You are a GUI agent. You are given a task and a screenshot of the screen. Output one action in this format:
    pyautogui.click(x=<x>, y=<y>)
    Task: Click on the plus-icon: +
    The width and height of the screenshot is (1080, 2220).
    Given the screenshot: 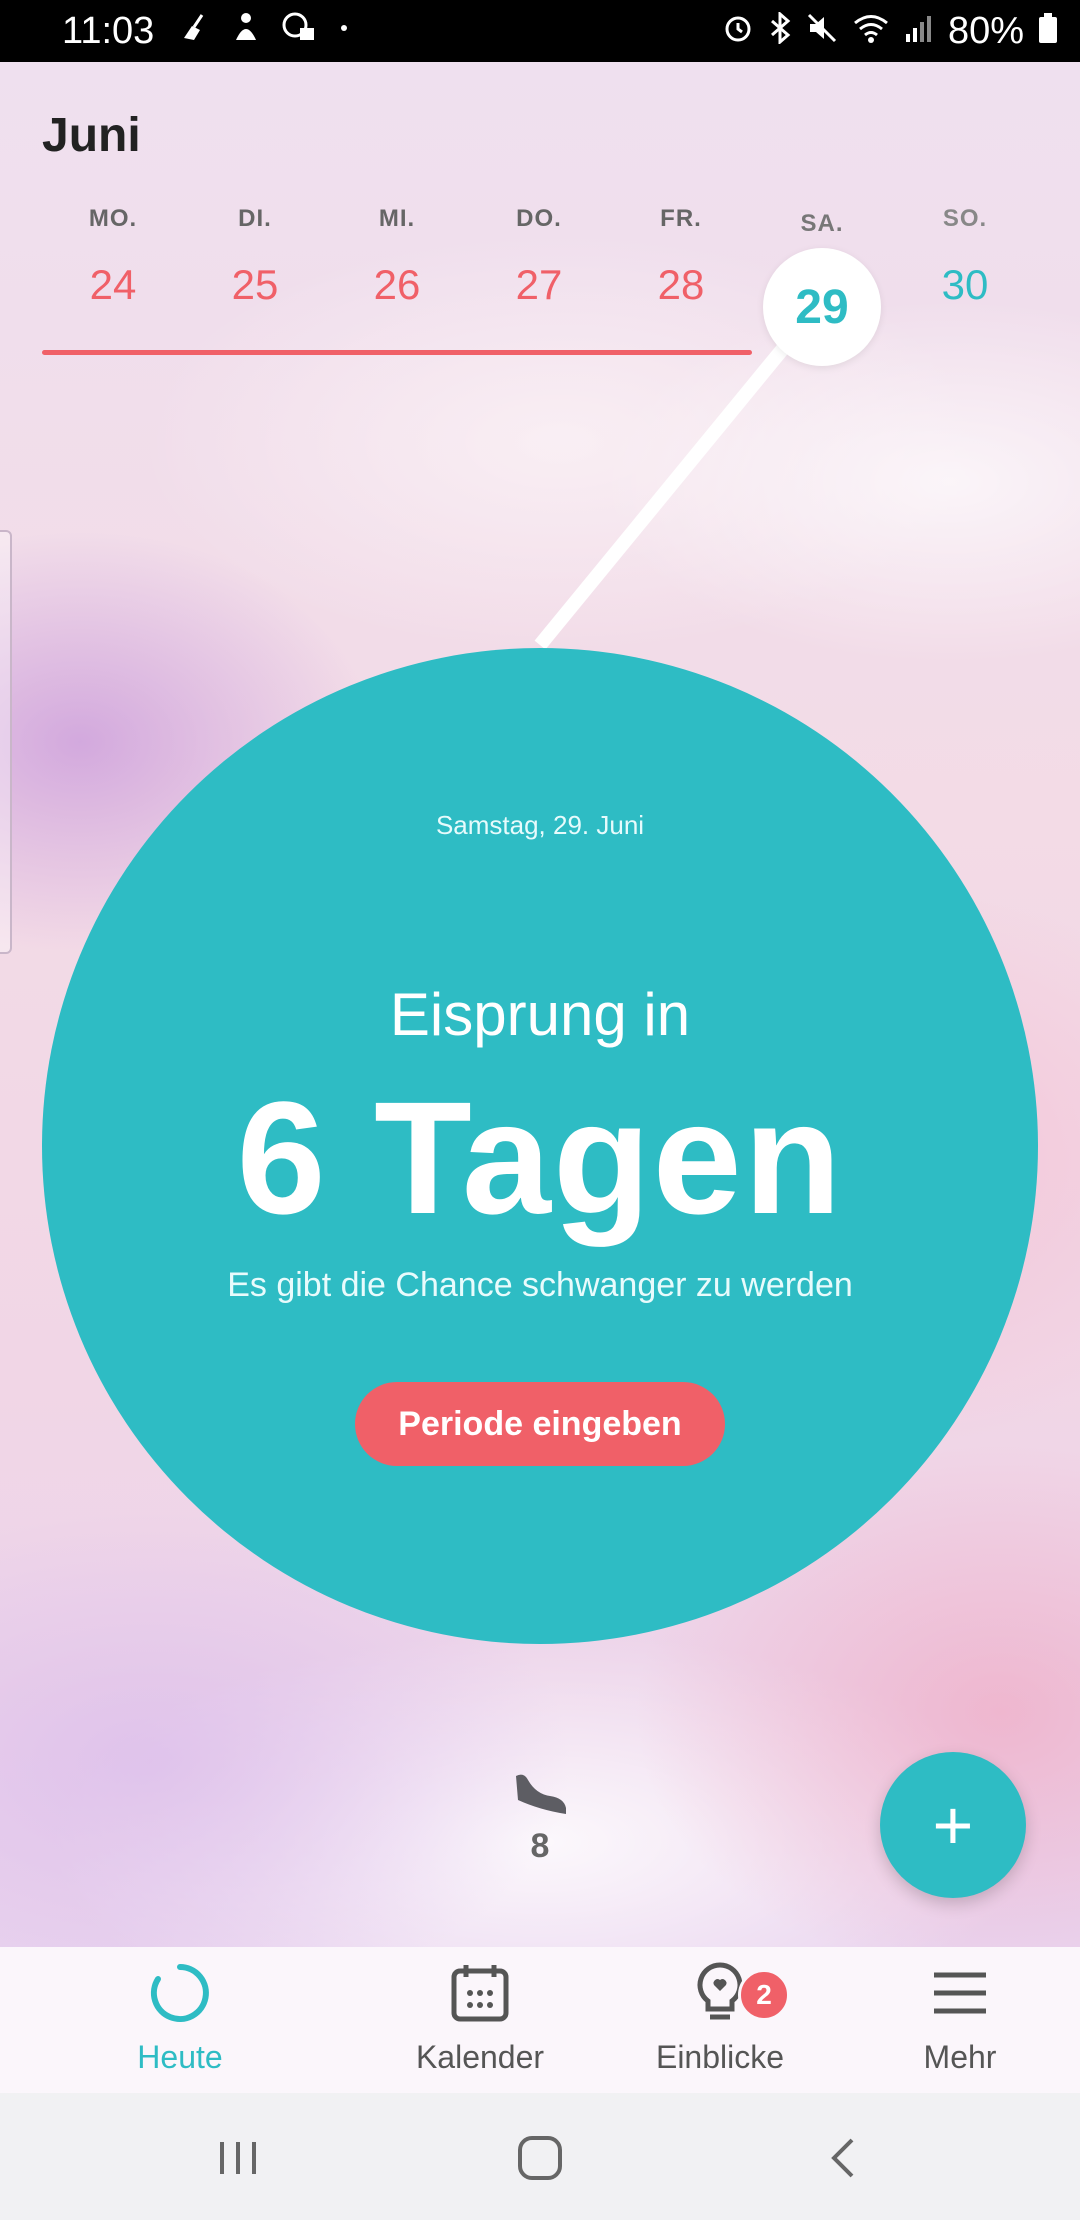 What is the action you would take?
    pyautogui.click(x=953, y=1825)
    